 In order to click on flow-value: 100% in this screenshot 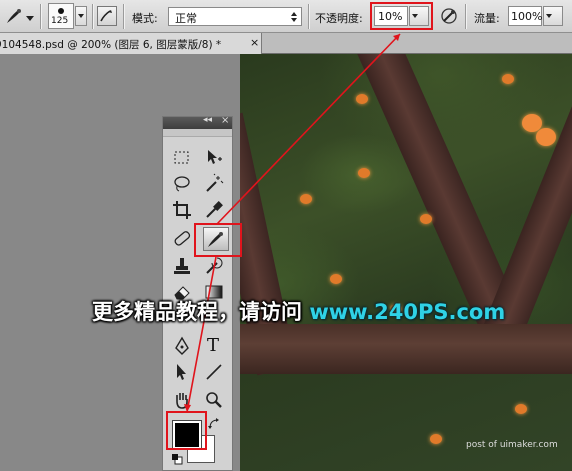, I will do `click(527, 16)`.